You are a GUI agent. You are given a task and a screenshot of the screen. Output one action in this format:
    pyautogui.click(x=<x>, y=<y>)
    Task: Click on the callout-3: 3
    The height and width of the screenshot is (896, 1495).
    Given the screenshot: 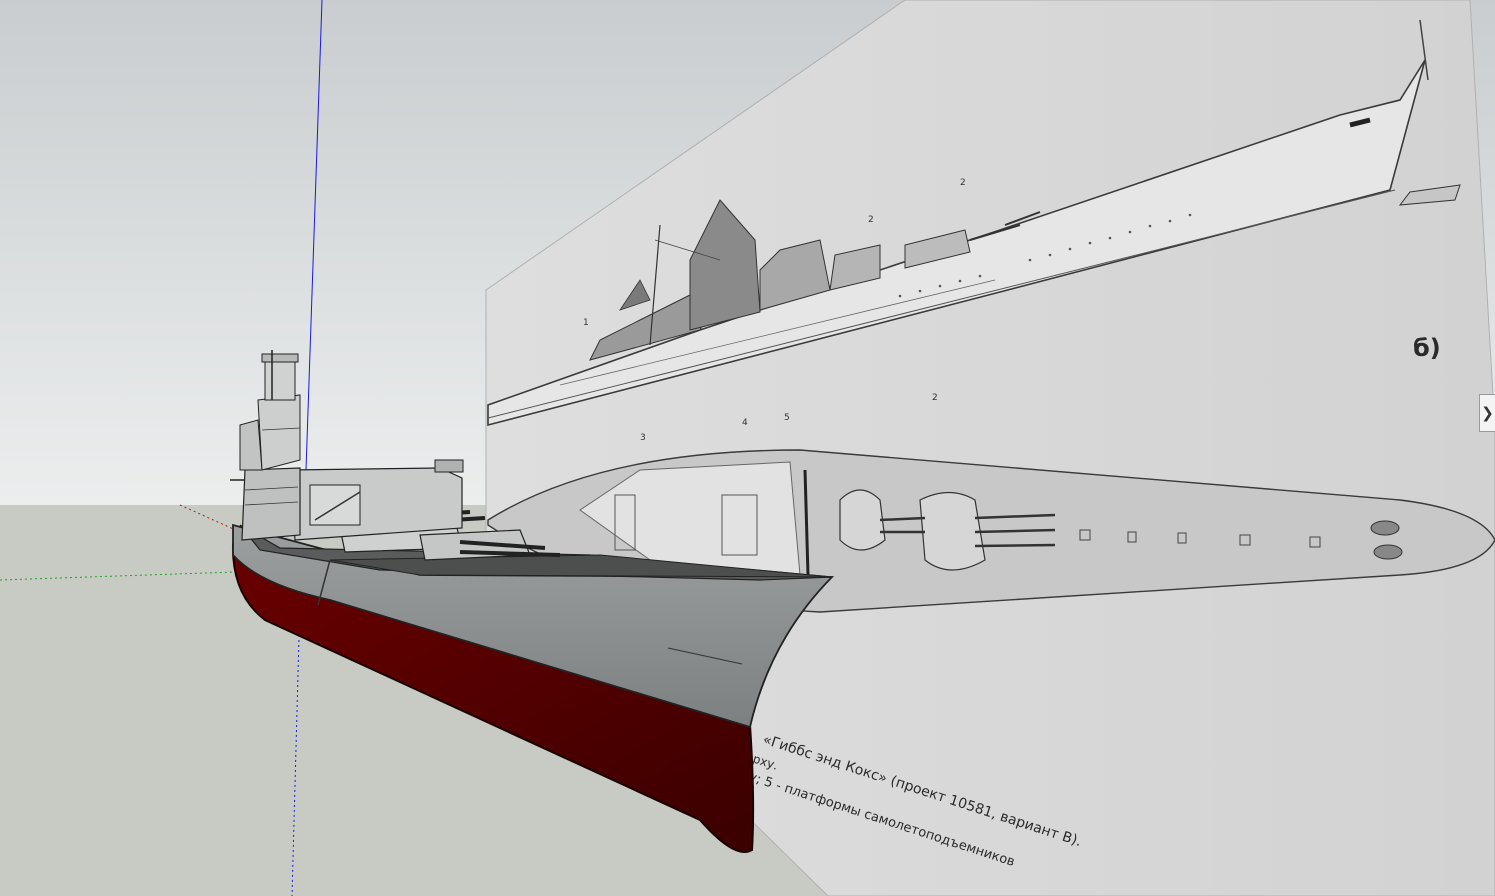 What is the action you would take?
    pyautogui.click(x=643, y=438)
    